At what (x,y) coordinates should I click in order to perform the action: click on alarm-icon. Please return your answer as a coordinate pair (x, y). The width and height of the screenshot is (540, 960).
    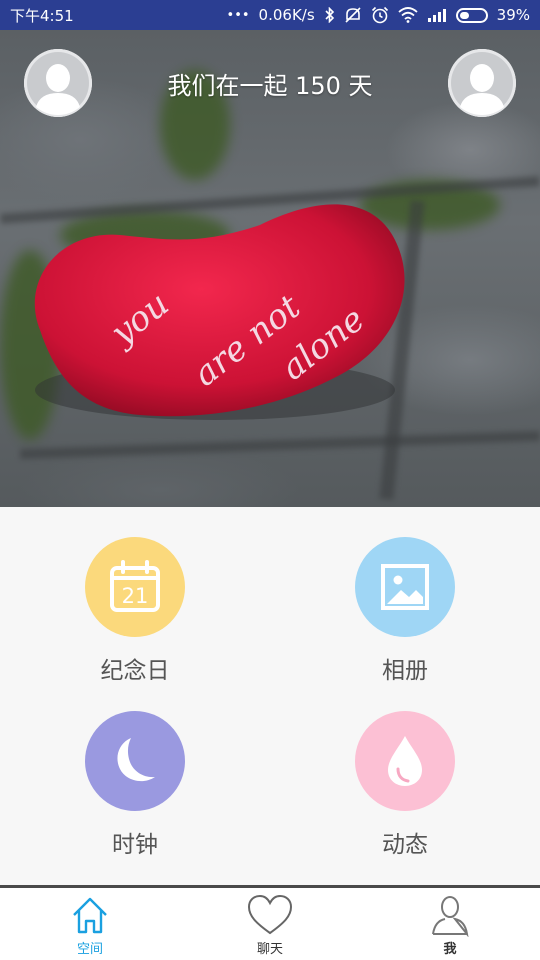
    Looking at the image, I should click on (380, 15).